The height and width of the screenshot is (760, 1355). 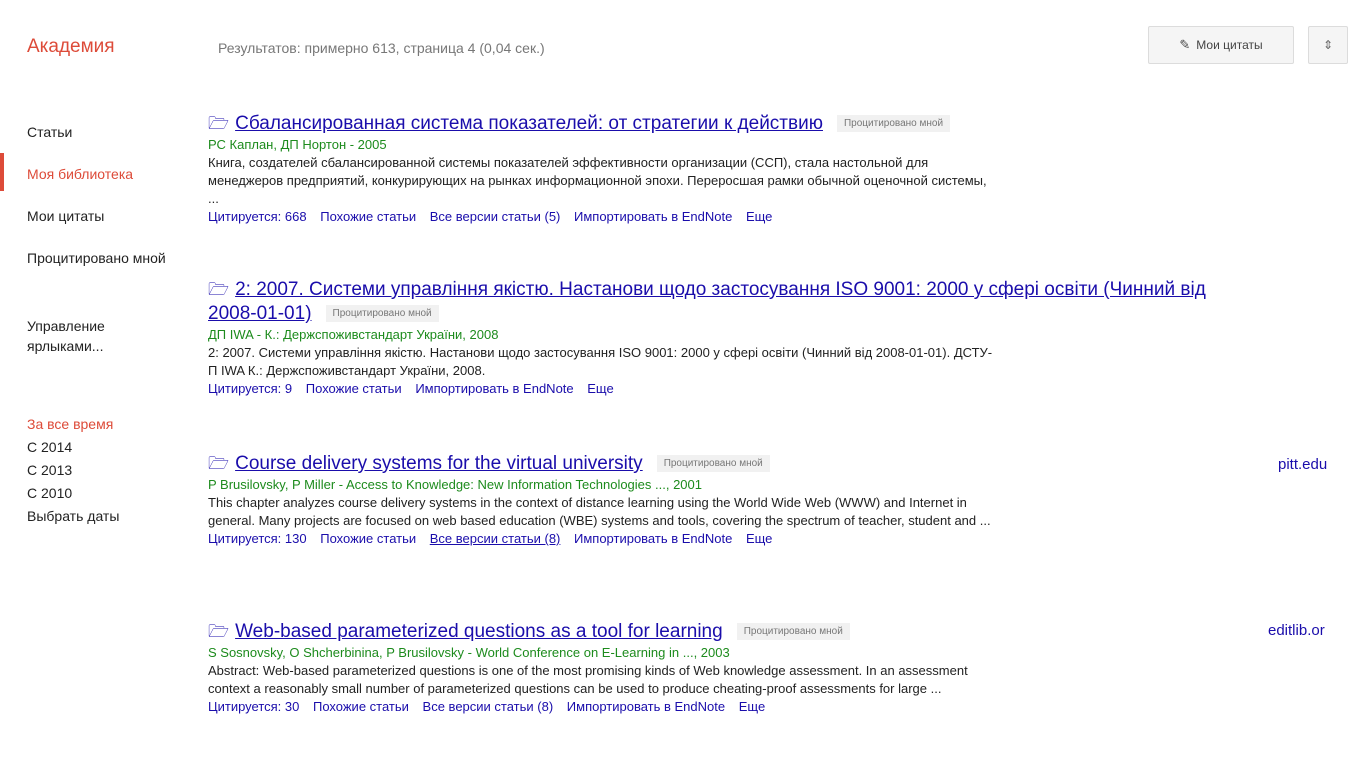 What do you see at coordinates (1185, 44) in the screenshot?
I see `pencil-icon: ✎` at bounding box center [1185, 44].